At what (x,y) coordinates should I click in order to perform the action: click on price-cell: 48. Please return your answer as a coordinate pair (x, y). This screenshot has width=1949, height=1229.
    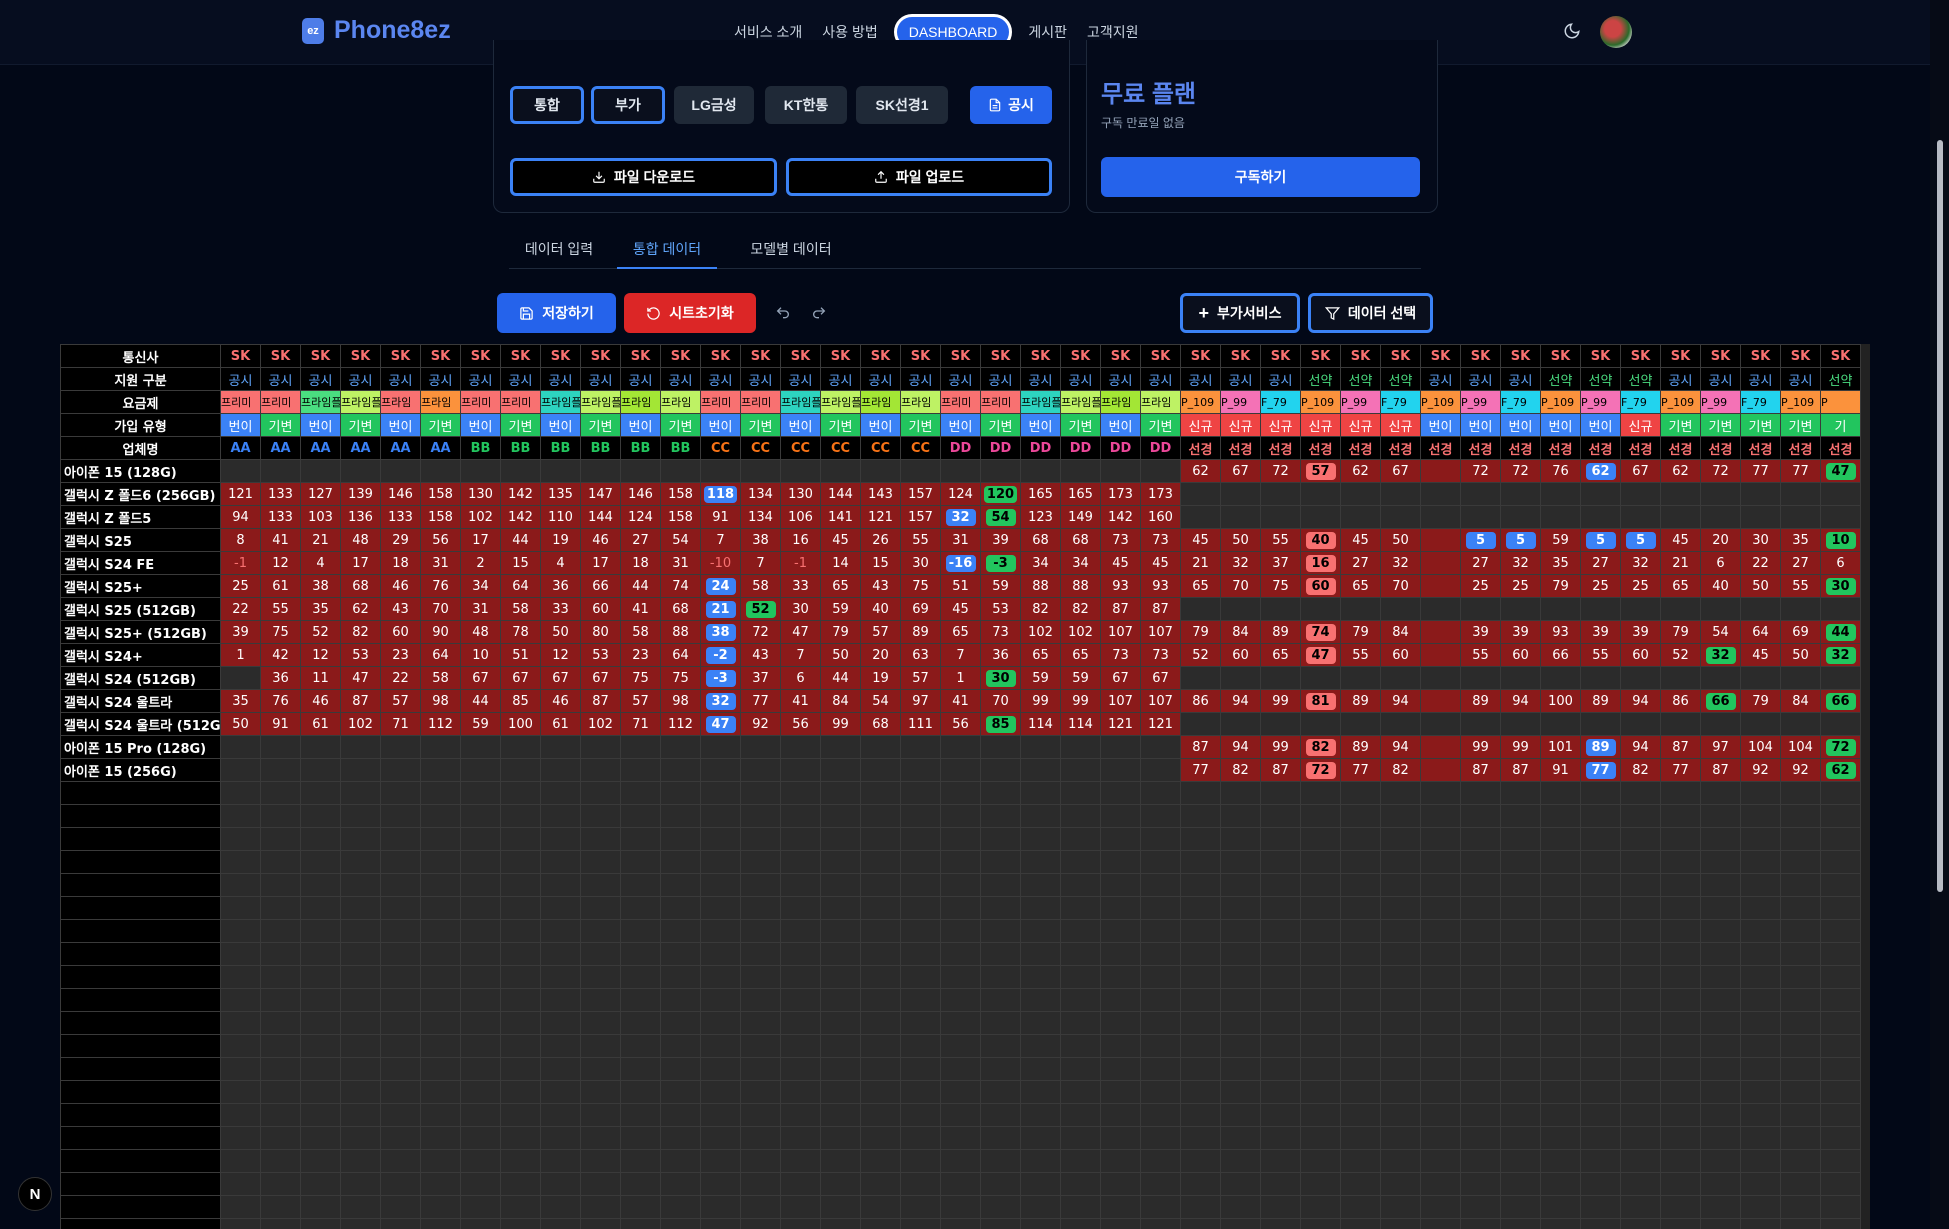
    Looking at the image, I should click on (480, 632).